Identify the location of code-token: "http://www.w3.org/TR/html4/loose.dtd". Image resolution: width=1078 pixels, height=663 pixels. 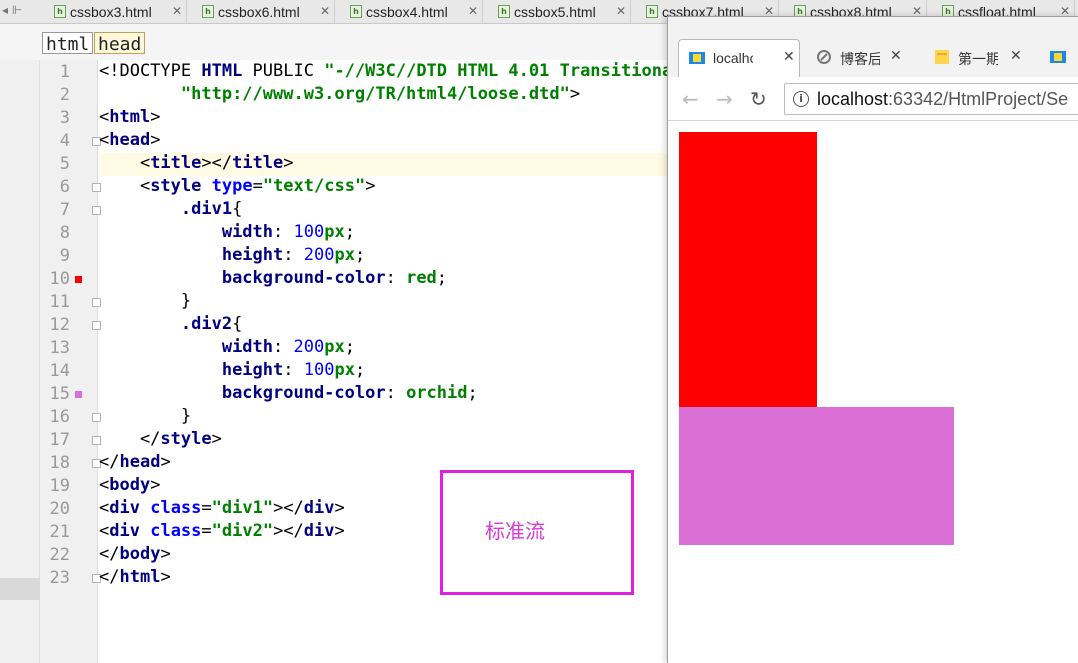
(375, 94).